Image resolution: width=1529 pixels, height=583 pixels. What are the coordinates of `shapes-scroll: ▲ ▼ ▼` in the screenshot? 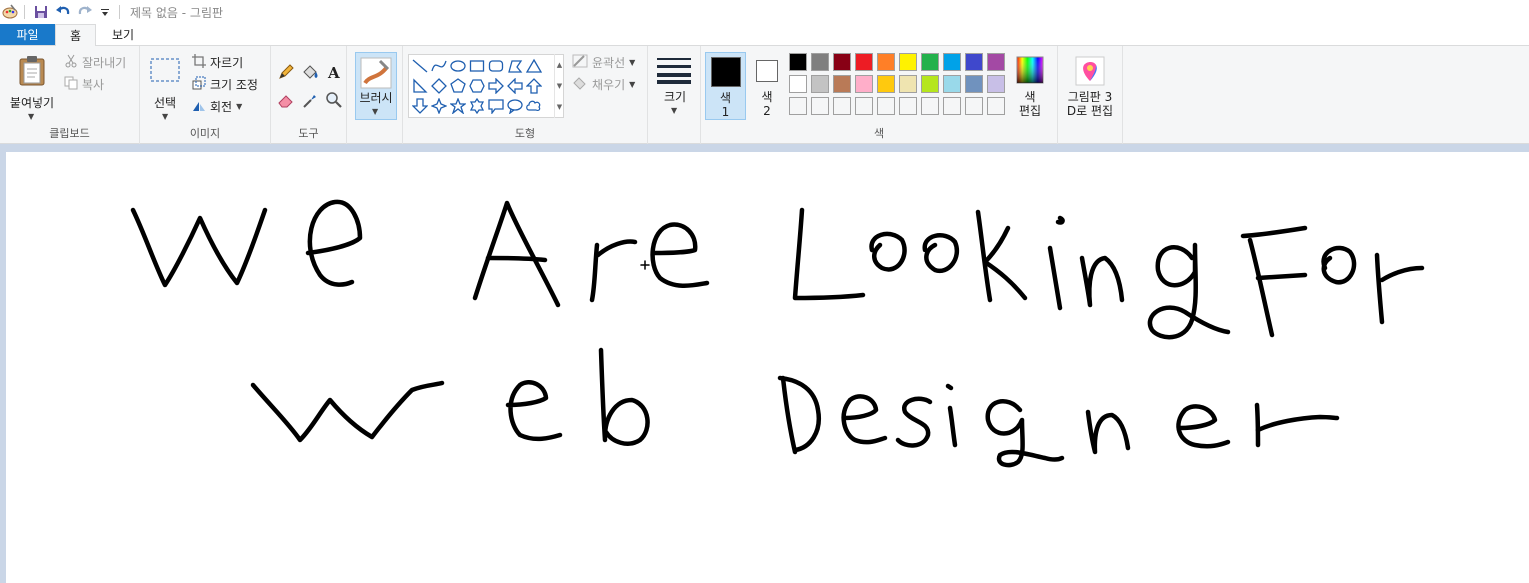 It's located at (559, 86).